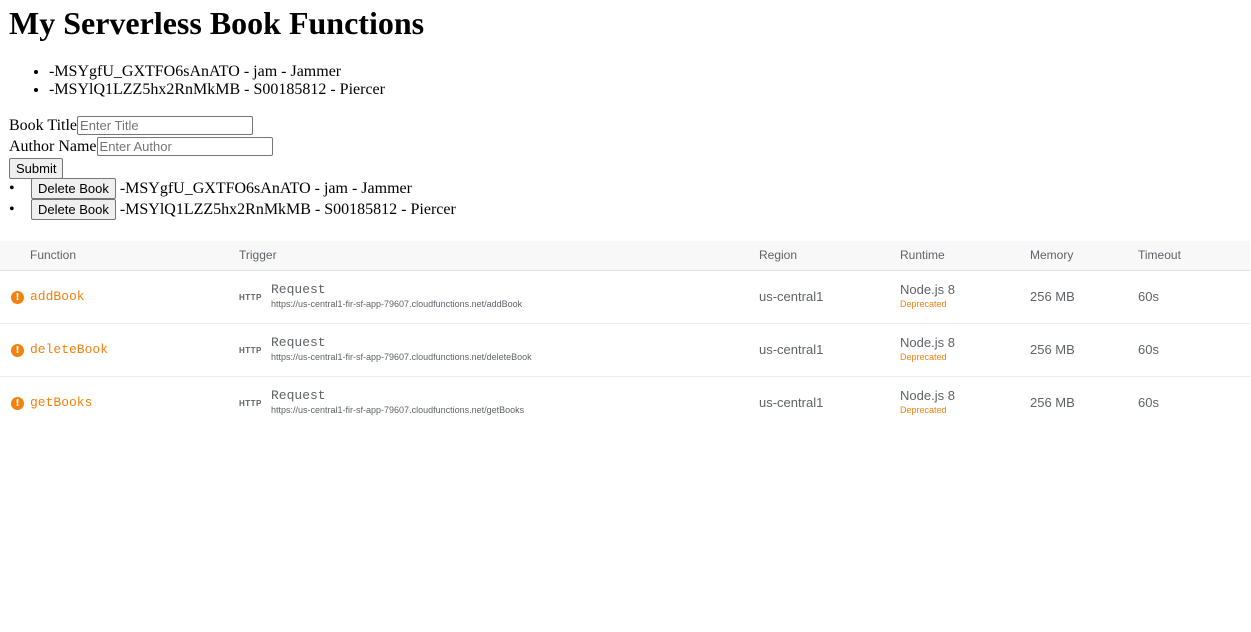 The width and height of the screenshot is (1251, 632). What do you see at coordinates (53, 255) in the screenshot?
I see `header-function: Function` at bounding box center [53, 255].